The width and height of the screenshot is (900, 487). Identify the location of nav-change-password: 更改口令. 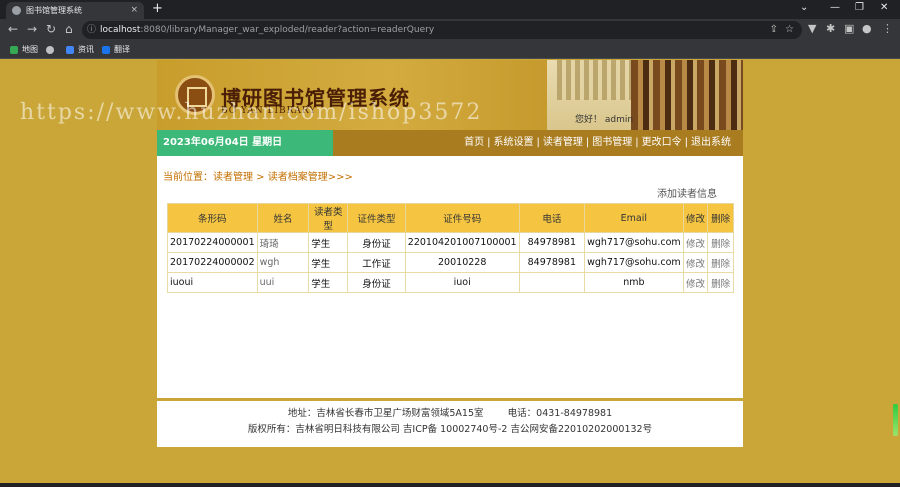
(662, 142).